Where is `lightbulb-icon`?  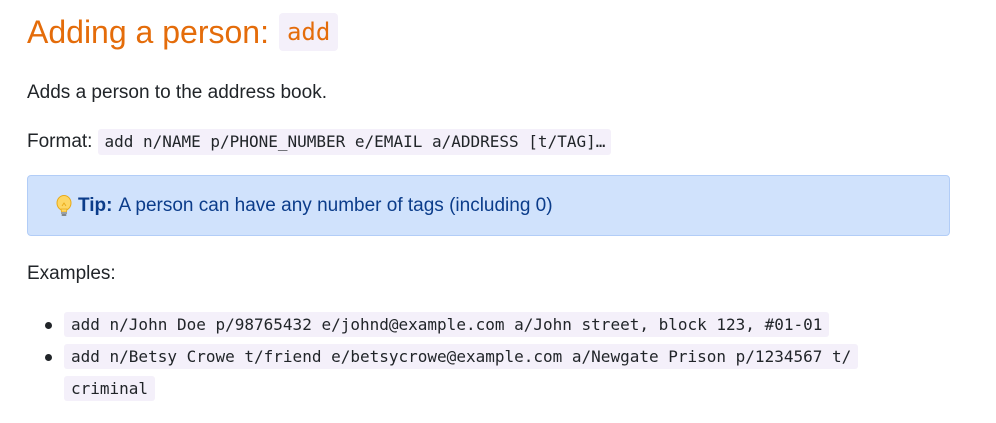
lightbulb-icon is located at coordinates (64, 206).